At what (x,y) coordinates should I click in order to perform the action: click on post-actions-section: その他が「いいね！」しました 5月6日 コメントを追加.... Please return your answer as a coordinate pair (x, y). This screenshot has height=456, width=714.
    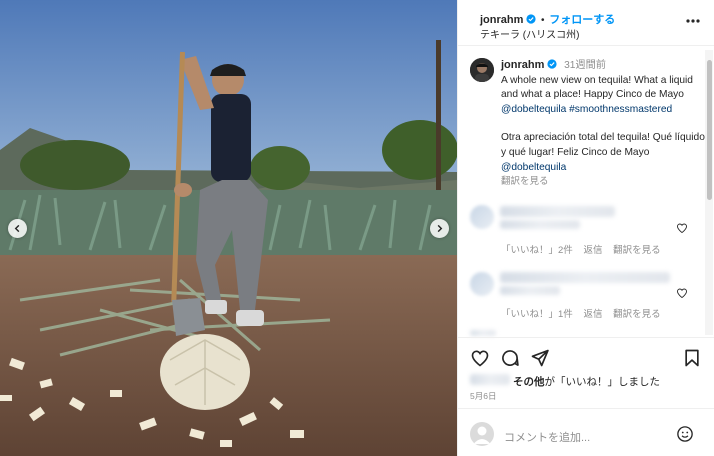
    Looking at the image, I should click on (586, 396).